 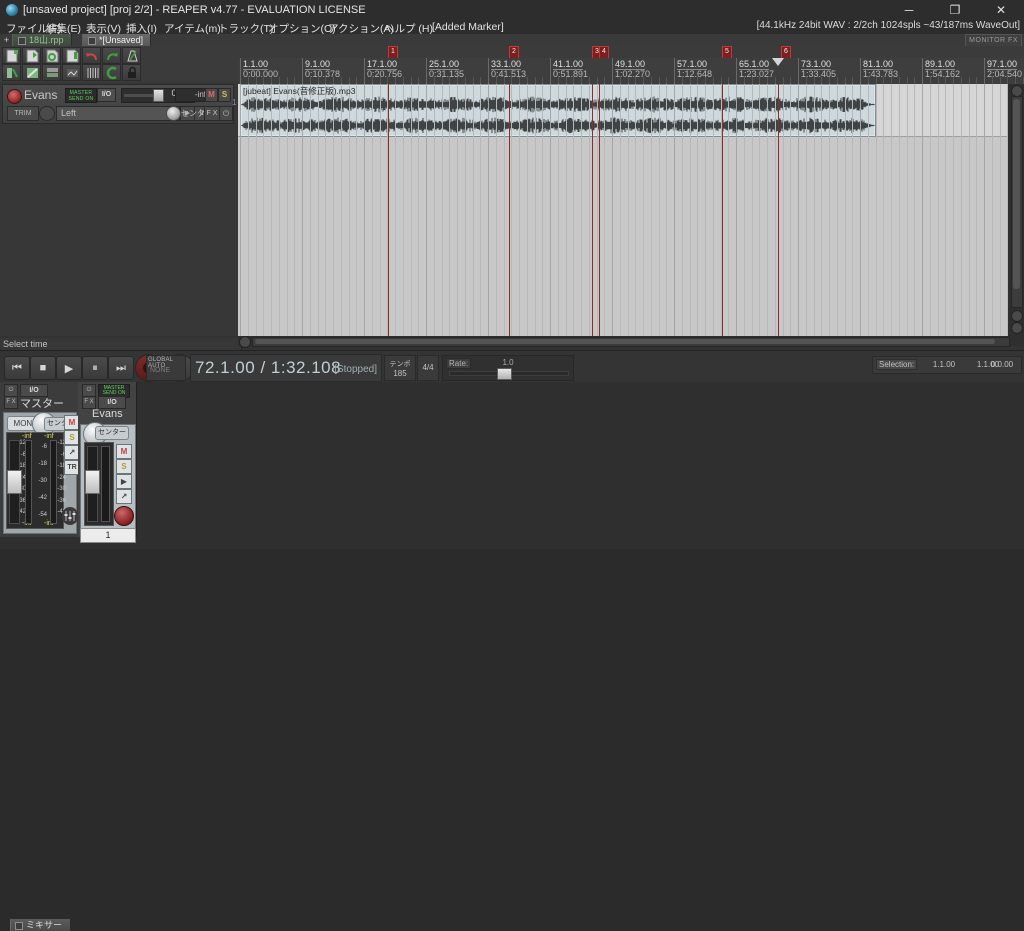 I want to click on rate-label: Rate:, so click(x=459, y=363).